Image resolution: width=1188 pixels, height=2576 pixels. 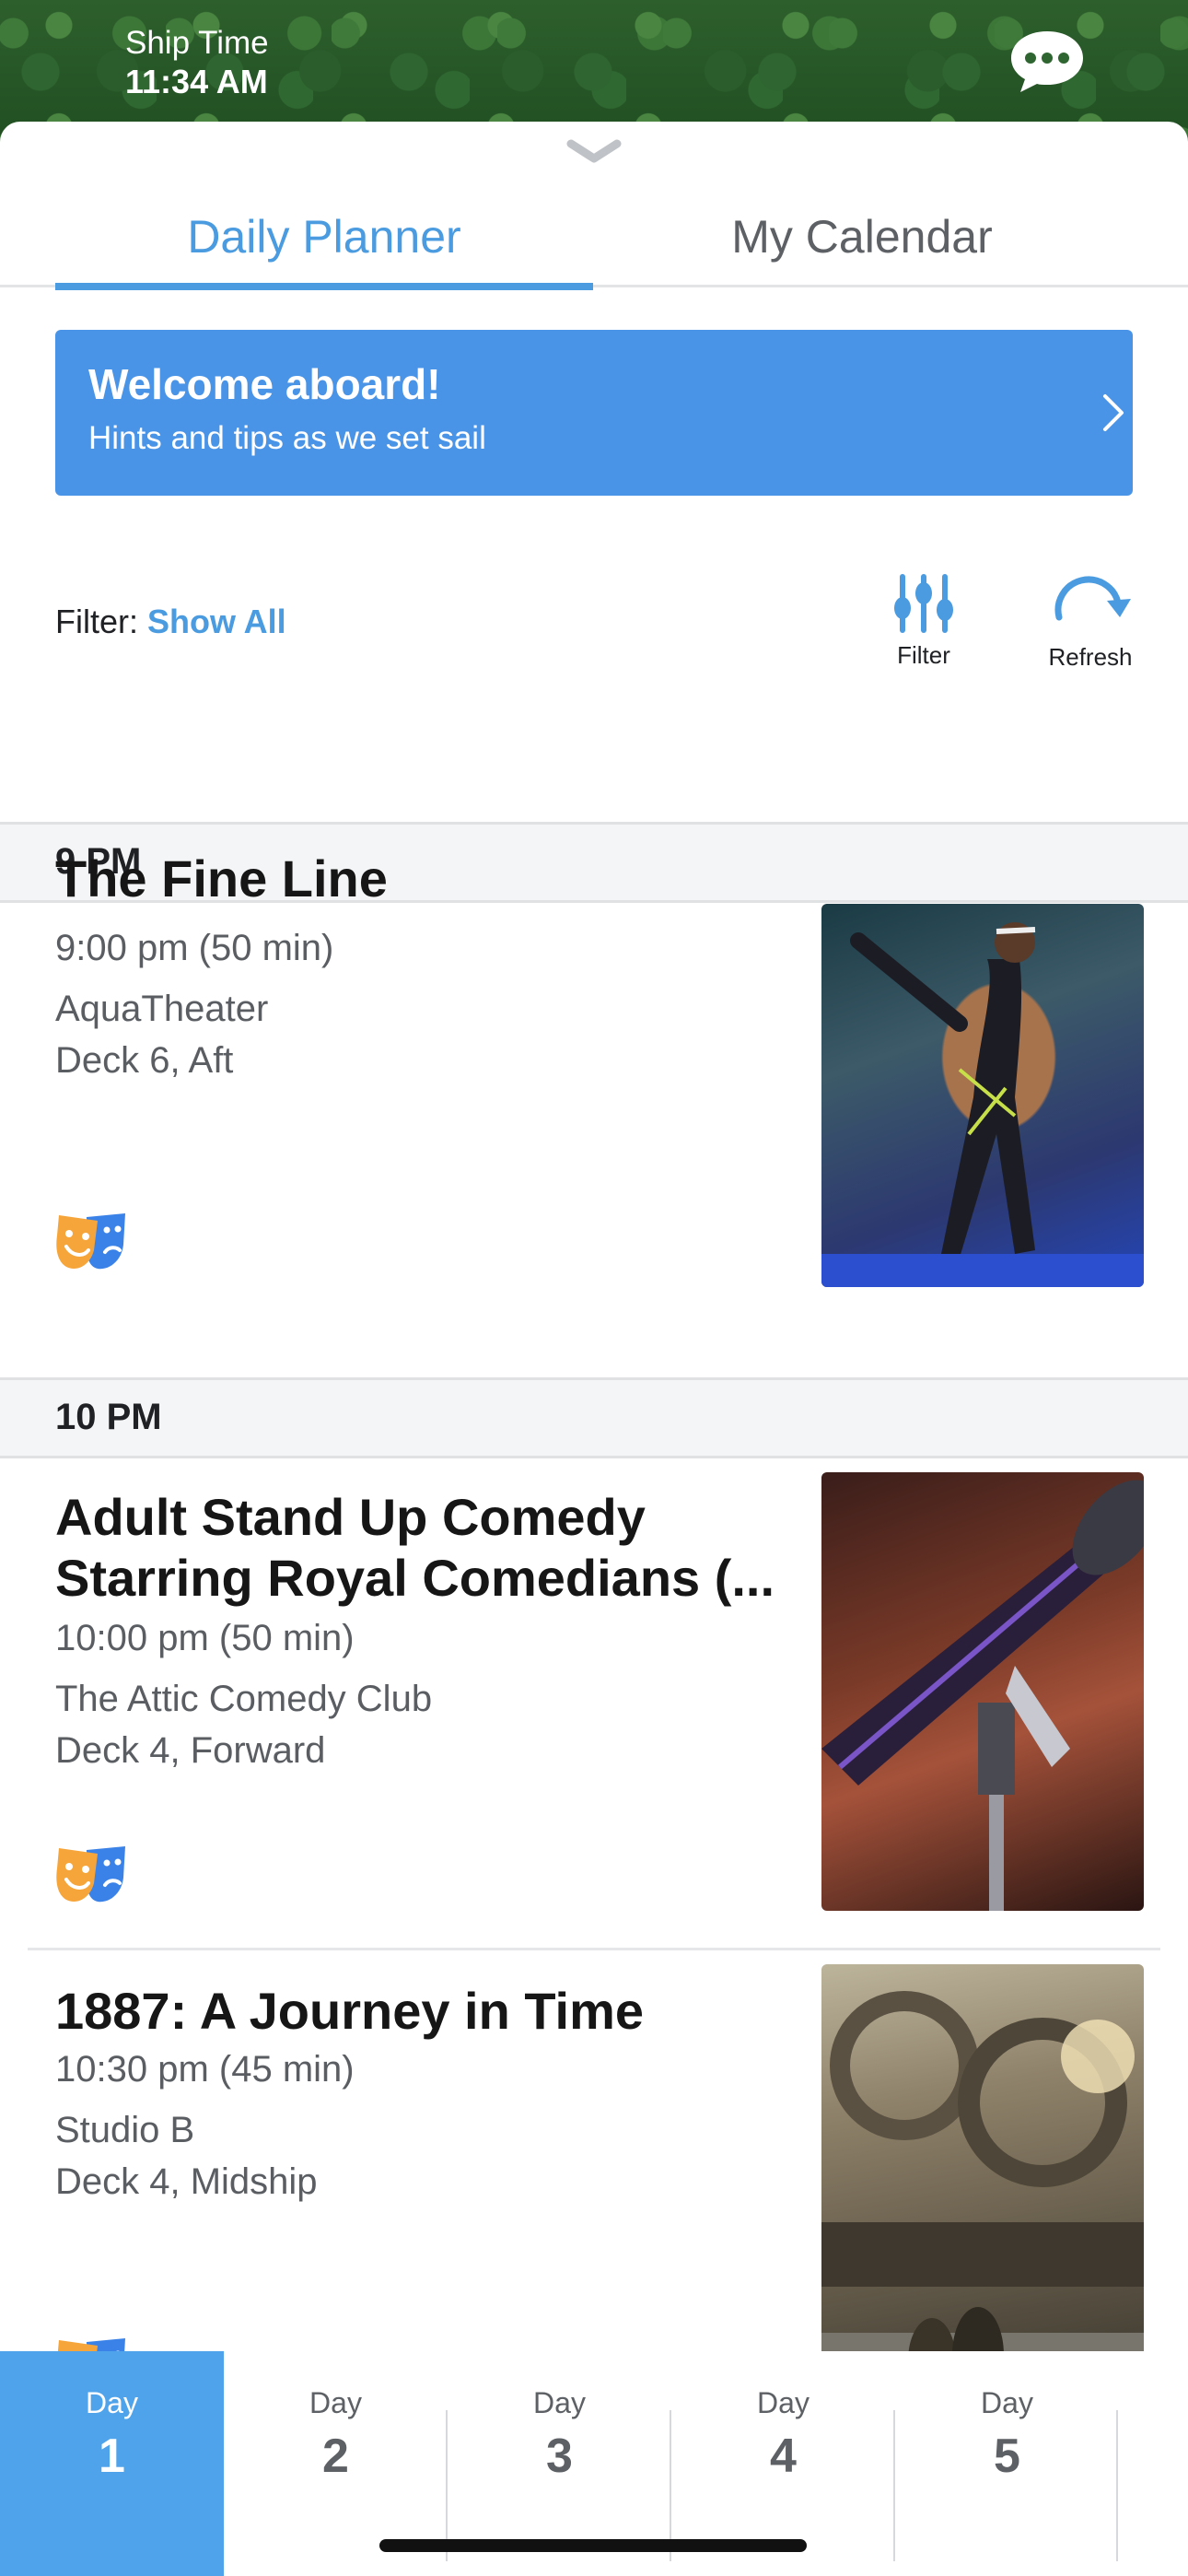 What do you see at coordinates (194, 948) in the screenshot?
I see `event-time: 9:00 pm (50 min)` at bounding box center [194, 948].